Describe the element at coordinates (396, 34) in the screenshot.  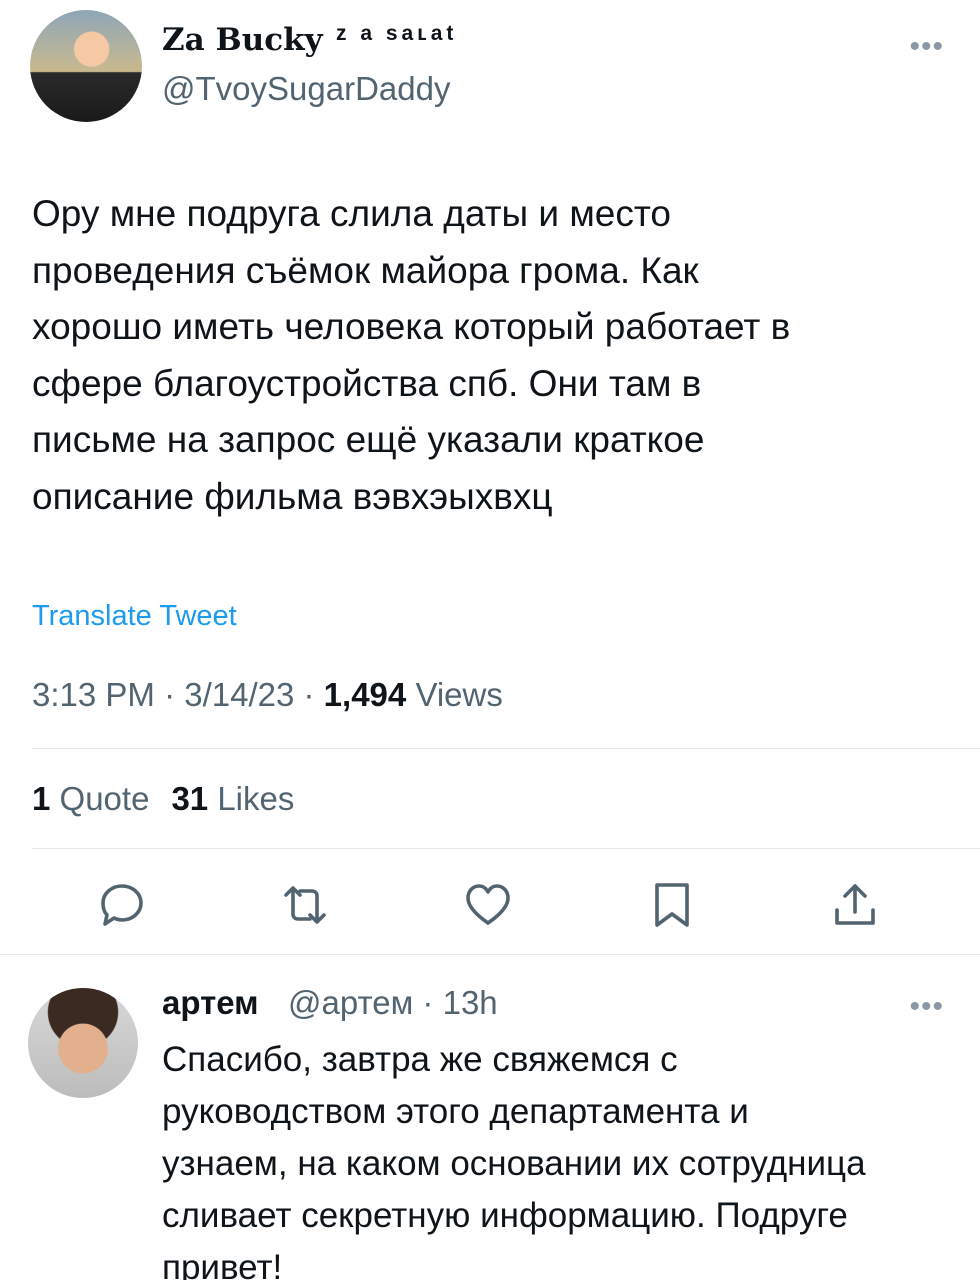
I see `author-name-suffix: z a ѕaʟat` at that location.